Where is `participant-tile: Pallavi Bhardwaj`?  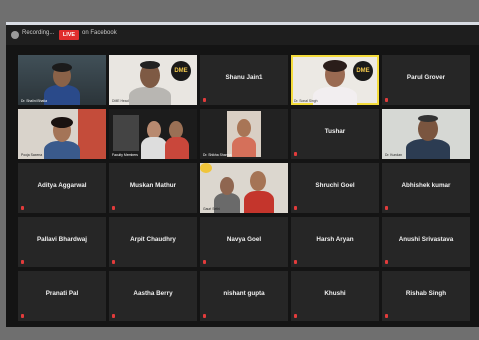 participant-tile: Pallavi Bhardwaj is located at coordinates (62, 242).